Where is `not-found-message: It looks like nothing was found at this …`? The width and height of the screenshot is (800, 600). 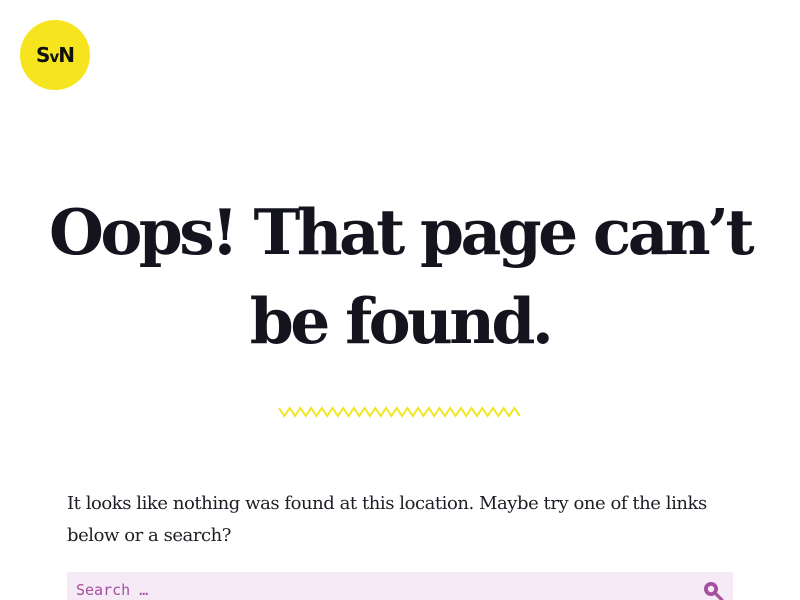 not-found-message: It looks like nothing was found at this … is located at coordinates (387, 519).